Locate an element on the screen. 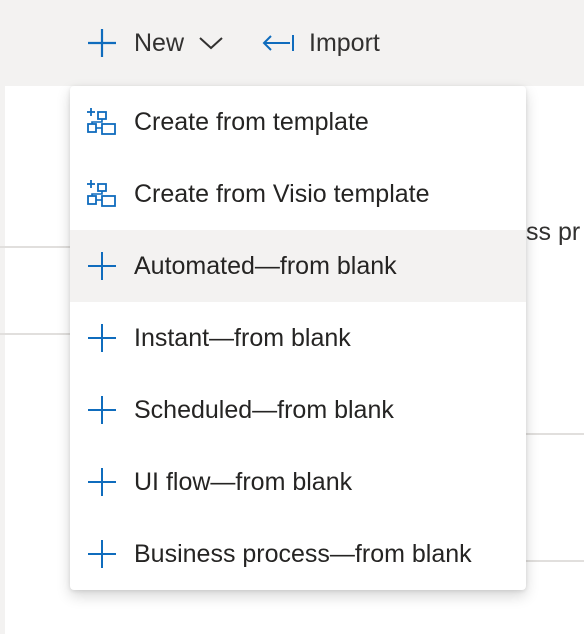  menu-item-label: Scheduled—from blank is located at coordinates (264, 409).